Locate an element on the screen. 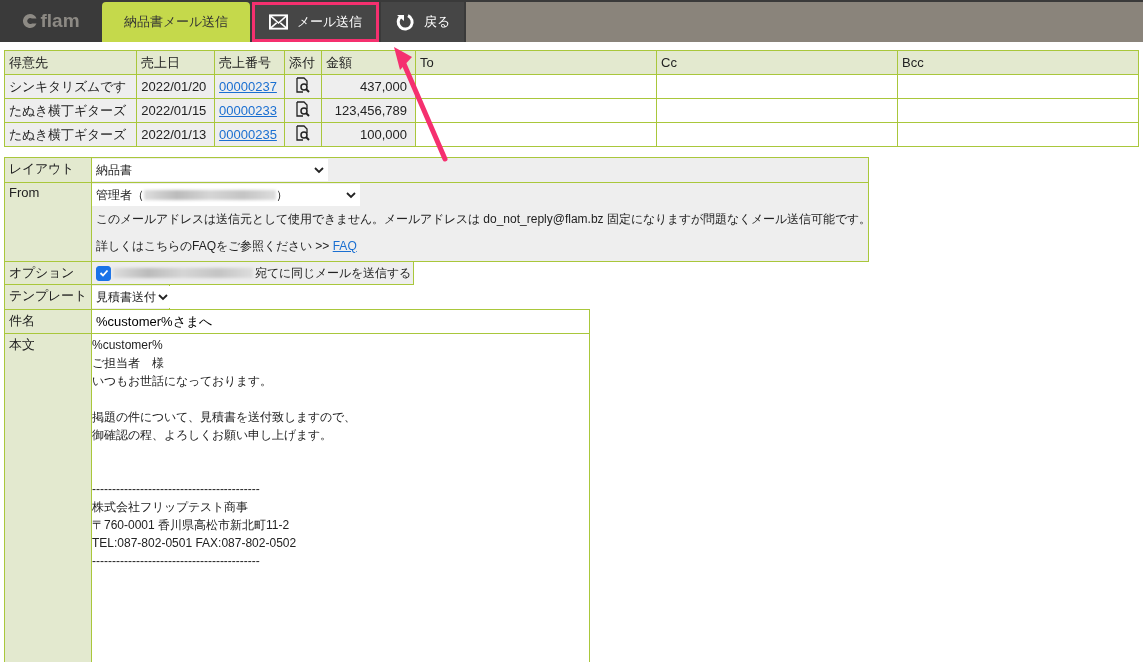 The width and height of the screenshot is (1143, 662). undo-icon is located at coordinates (405, 22).